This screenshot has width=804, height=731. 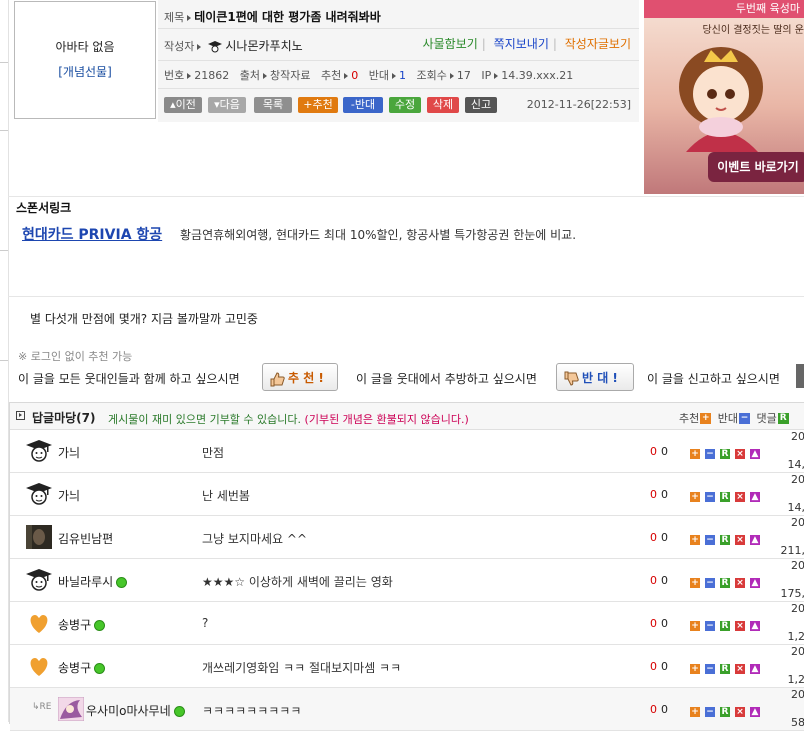 I want to click on nick-text: 김유빈남편, so click(x=85, y=539).